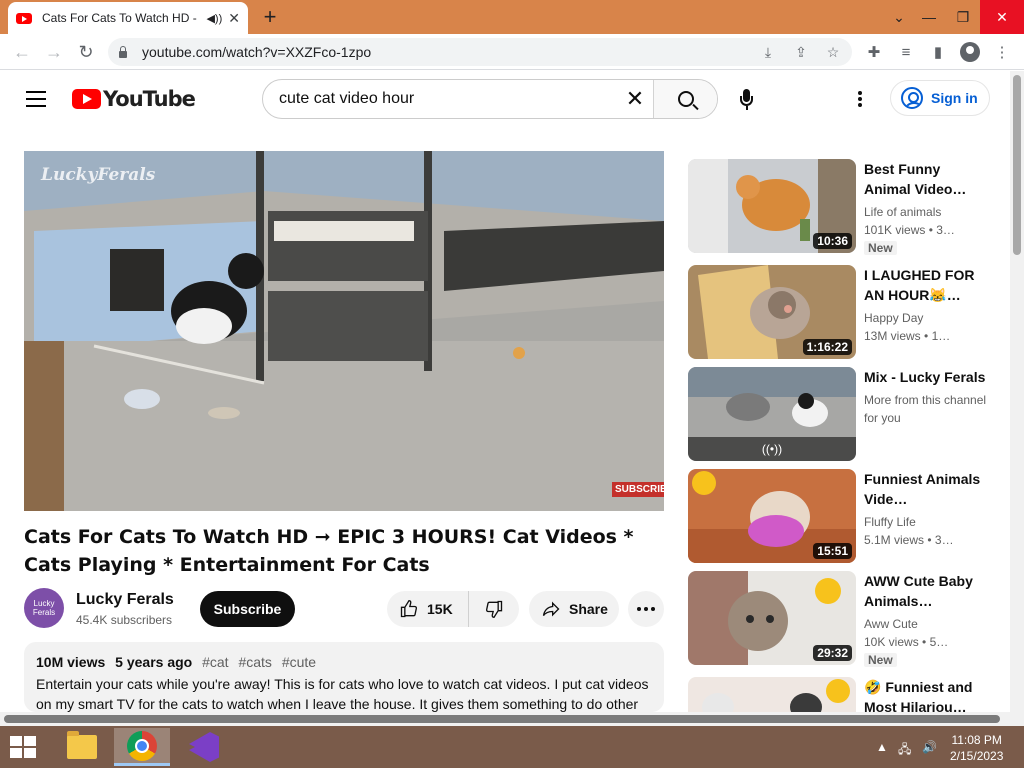 This screenshot has width=1024, height=768. Describe the element at coordinates (440, 99) in the screenshot. I see `search-input: cute cat video hour` at that location.